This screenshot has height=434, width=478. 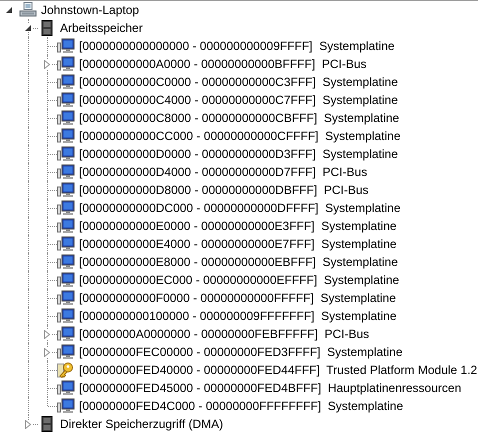 I want to click on tree-item: [00000000FED40000 - 00000000FED44FFF] Trusted Platform Module 1.2, so click(x=278, y=370).